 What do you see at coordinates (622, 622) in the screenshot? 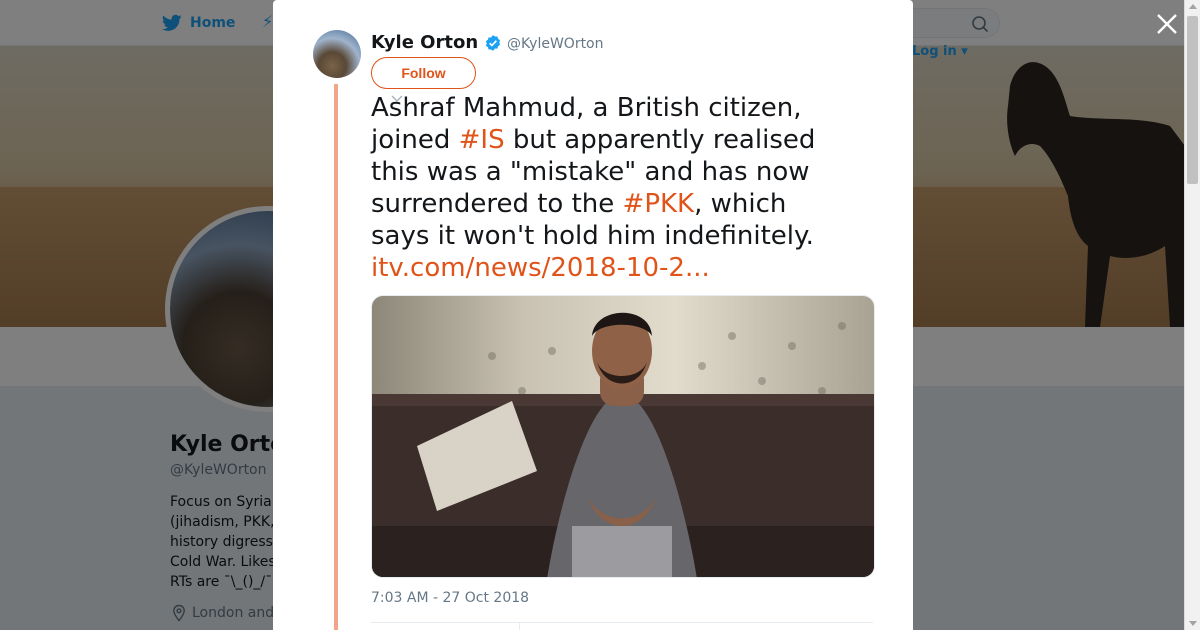
I see `tweet-divider` at bounding box center [622, 622].